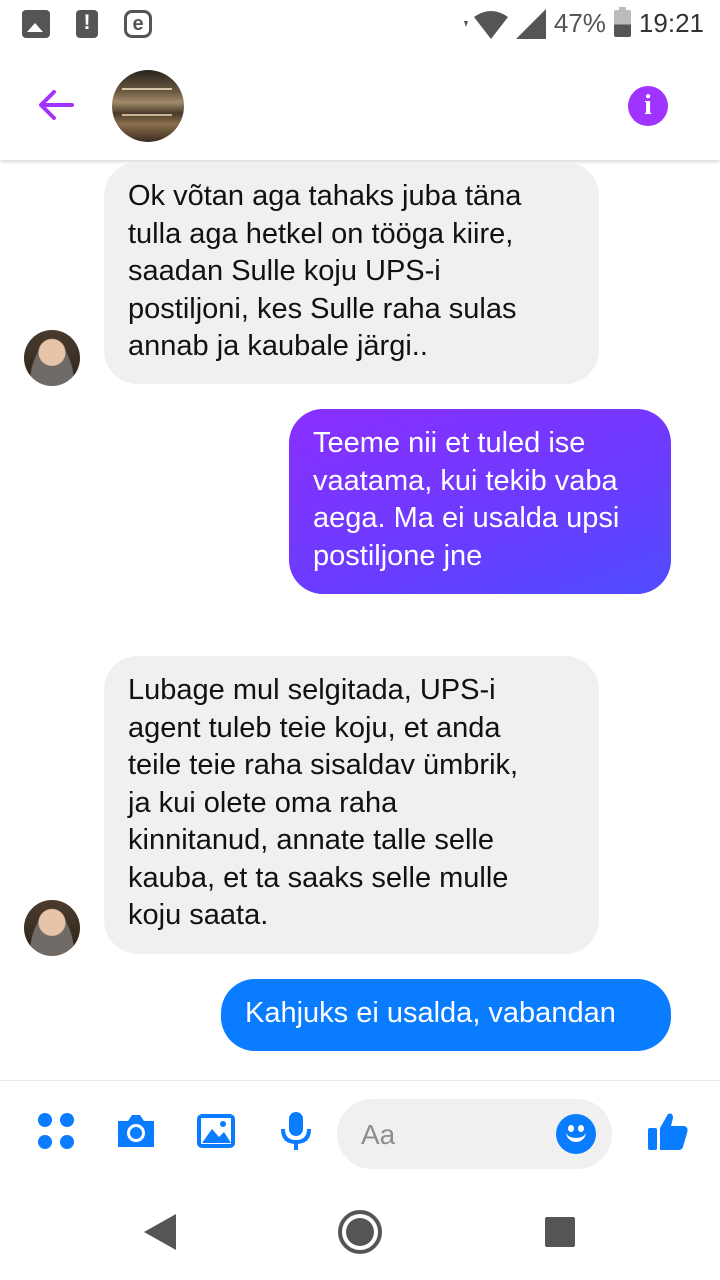  What do you see at coordinates (648, 106) in the screenshot?
I see `info-icon: i` at bounding box center [648, 106].